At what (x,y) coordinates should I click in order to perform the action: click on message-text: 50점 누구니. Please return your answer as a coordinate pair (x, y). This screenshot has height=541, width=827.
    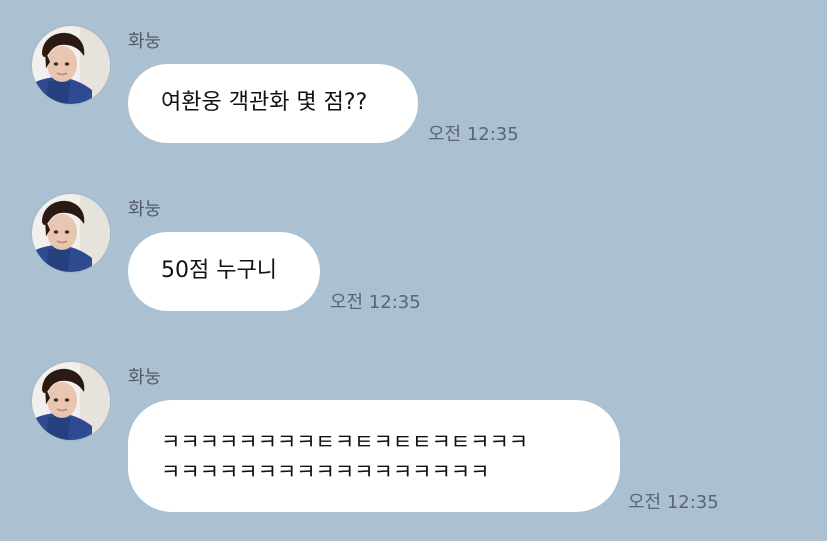
    Looking at the image, I should click on (219, 270).